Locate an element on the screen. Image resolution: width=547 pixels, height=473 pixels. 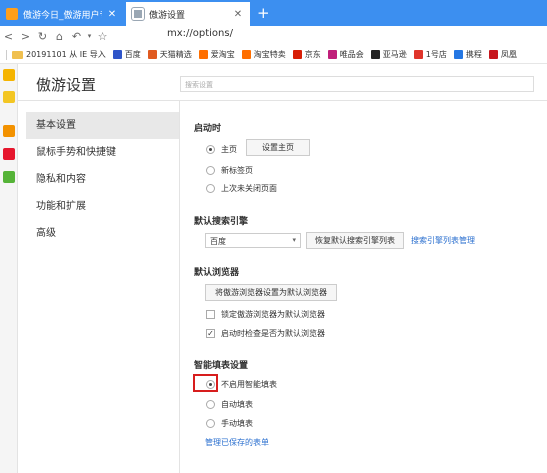
nav-item-privacy: 隐私和内容 is located at coordinates (102, 179).